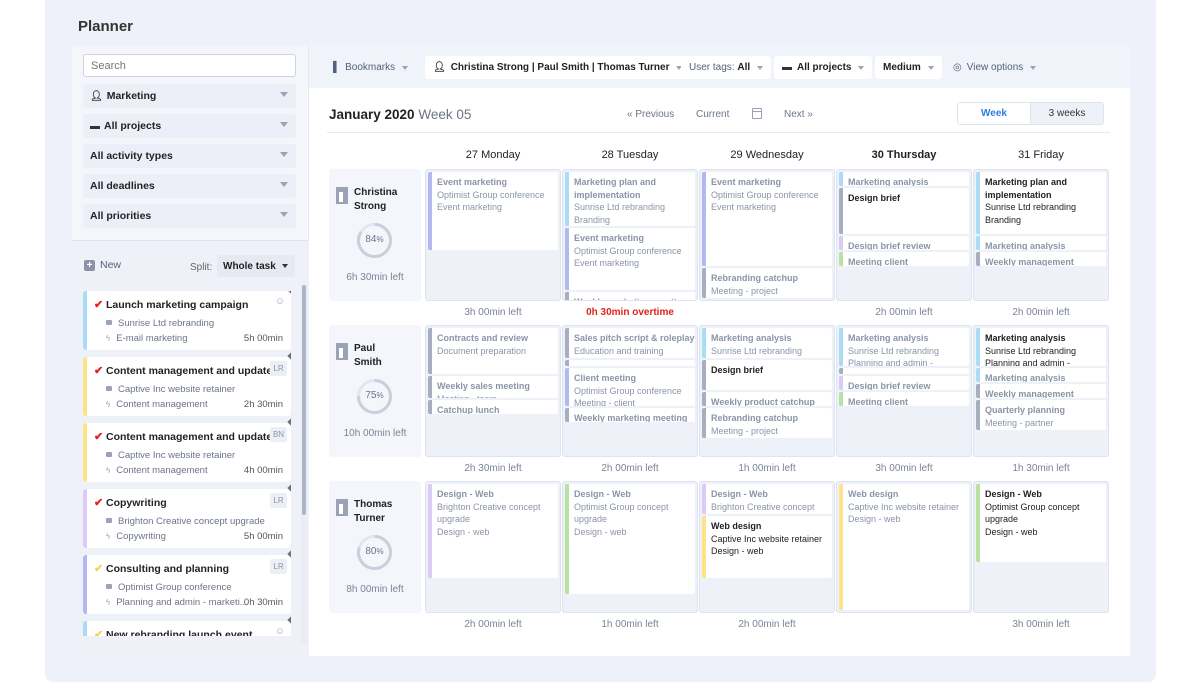 The width and height of the screenshot is (1200, 685). I want to click on event-detail: Branding, so click(1003, 219).